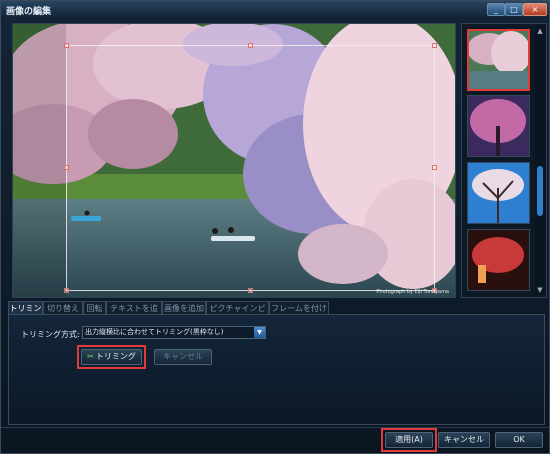  Describe the element at coordinates (540, 191) in the screenshot. I see `scroll-thumb` at that location.